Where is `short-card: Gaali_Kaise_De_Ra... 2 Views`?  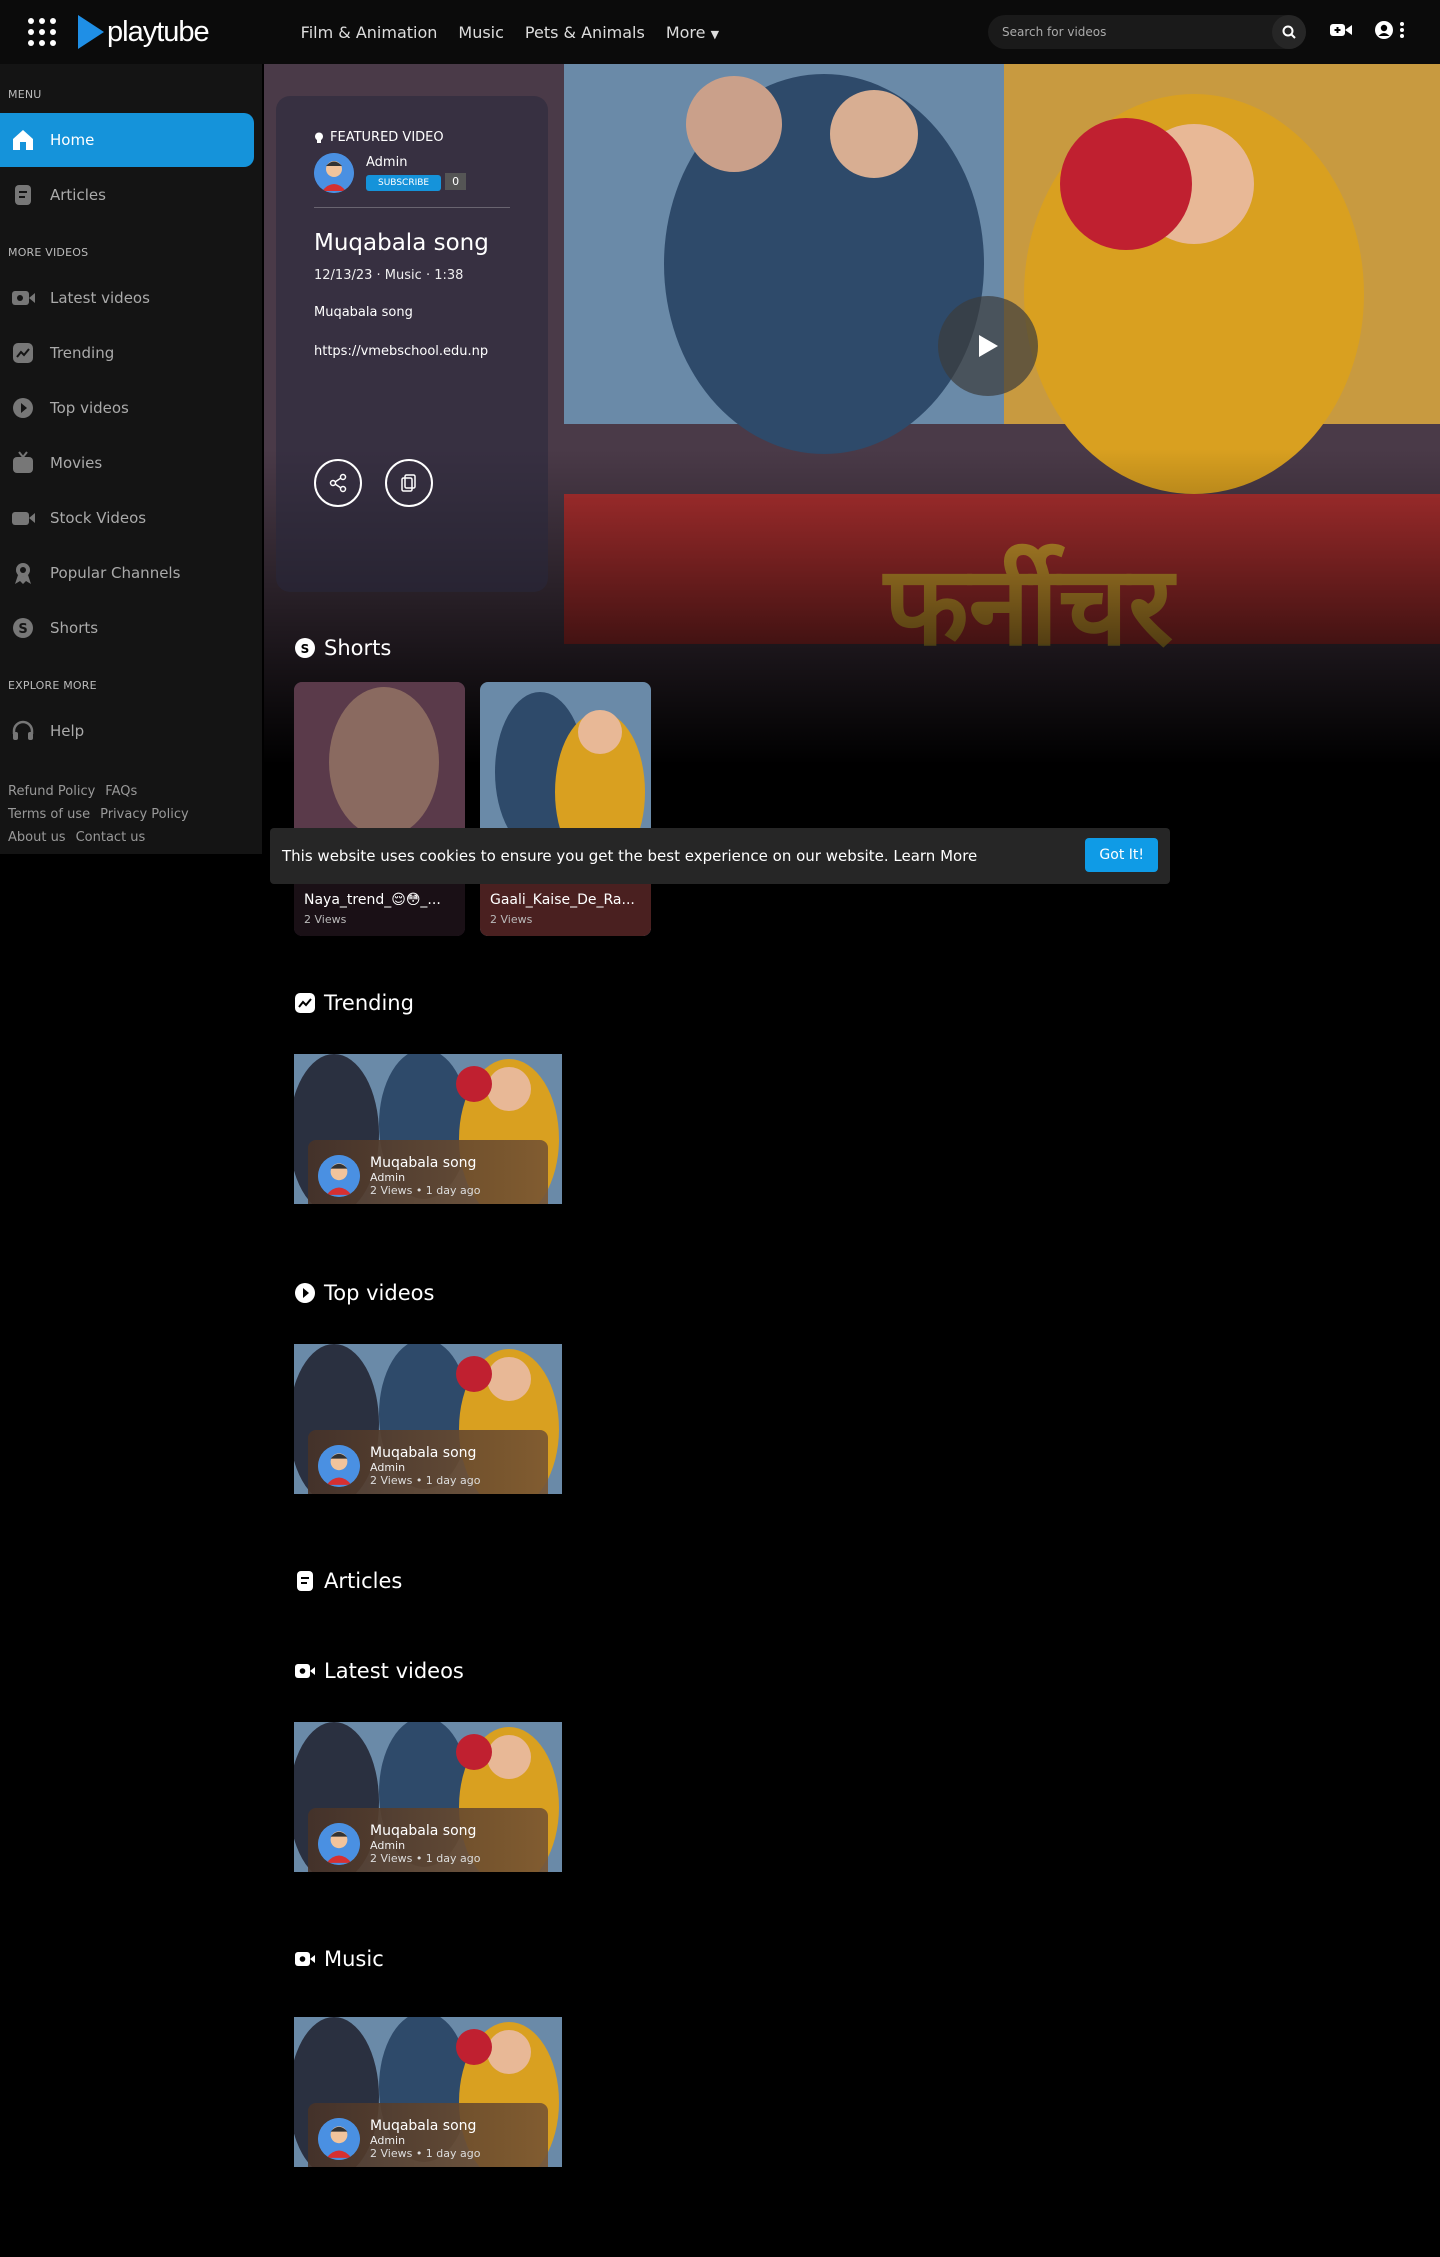 short-card: Gaali_Kaise_De_Ra... 2 Views is located at coordinates (565, 809).